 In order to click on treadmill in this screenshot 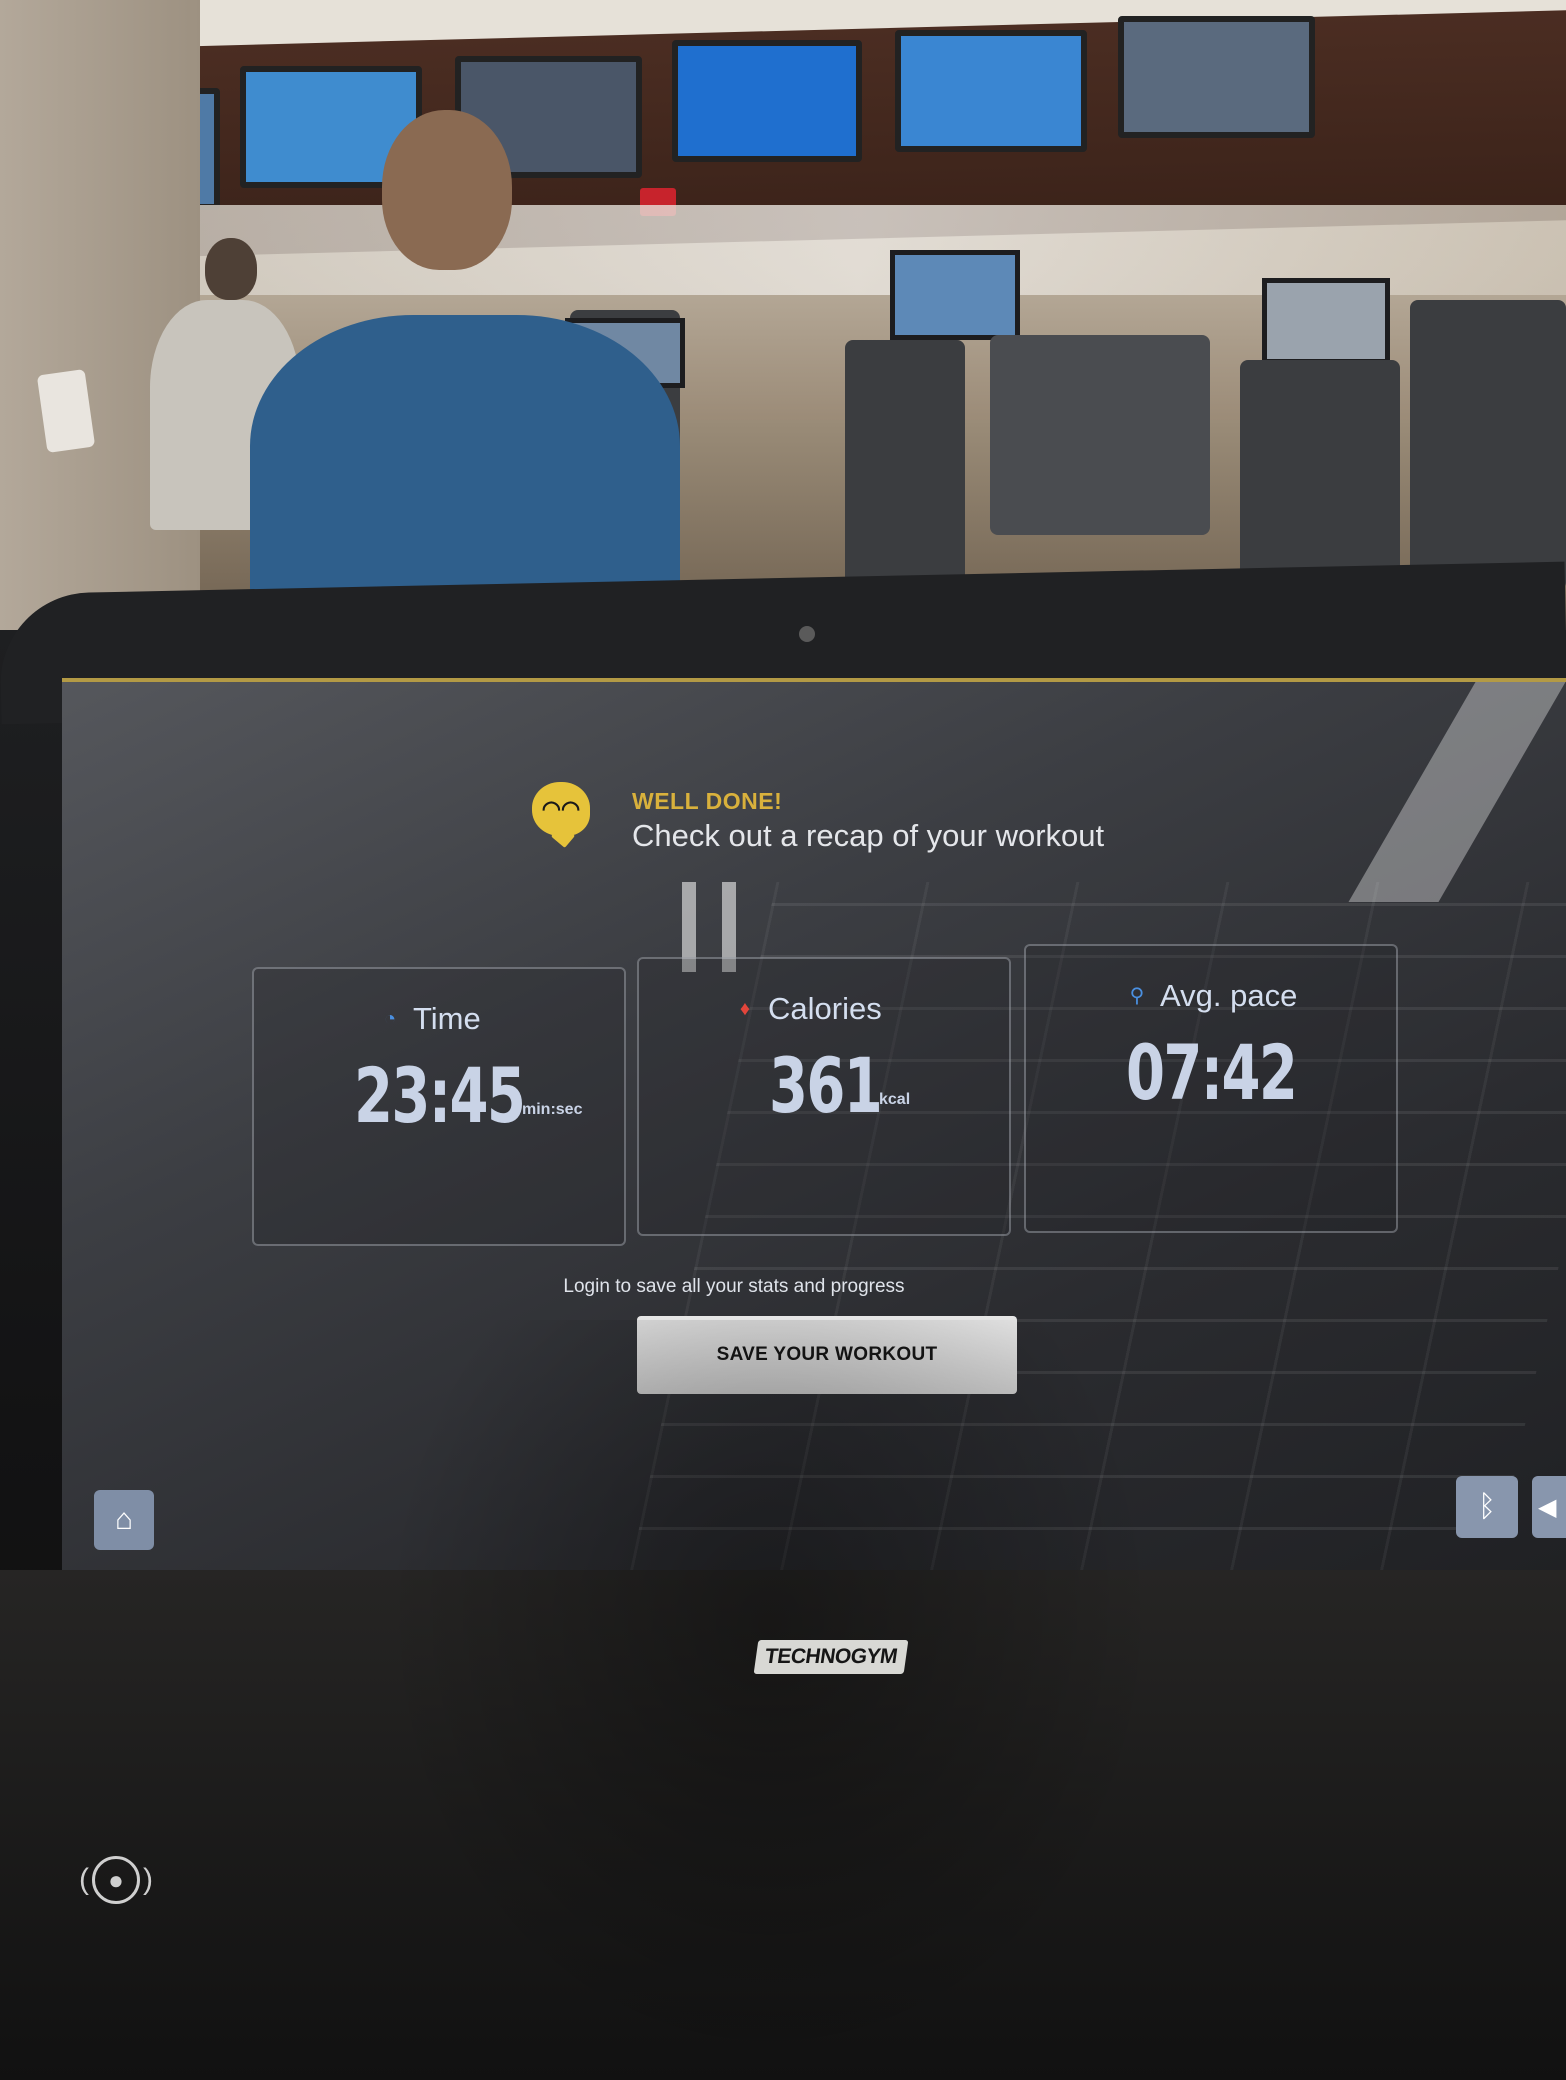, I will do `click(905, 465)`.